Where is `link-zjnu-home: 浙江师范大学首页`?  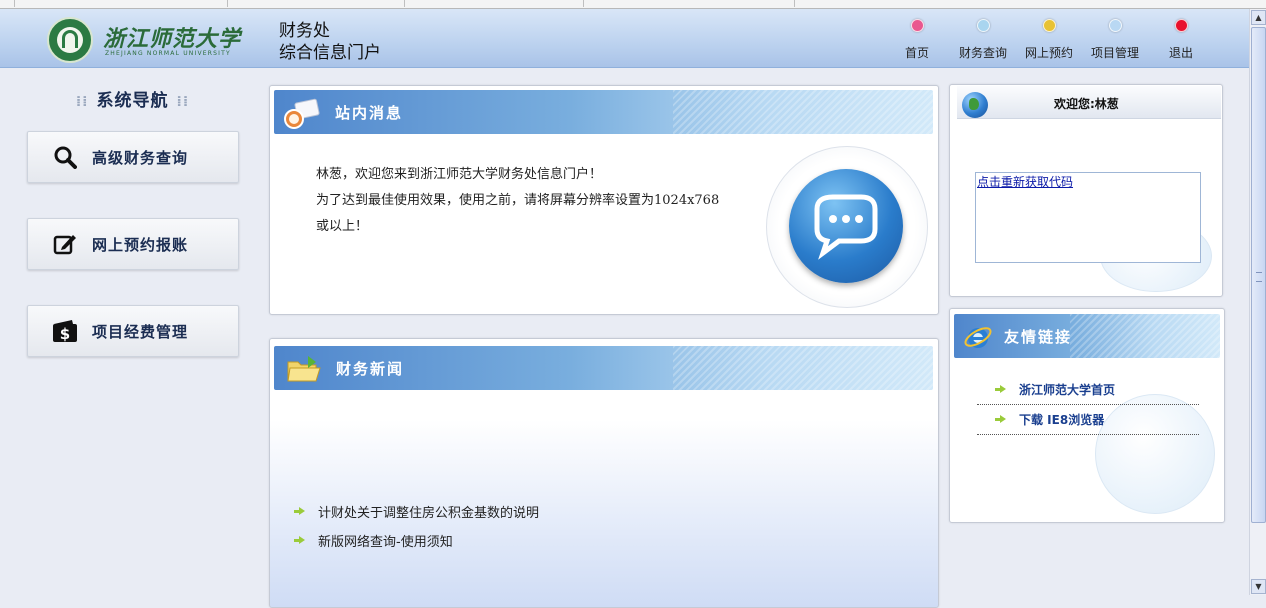
link-zjnu-home: 浙江师范大学首页 is located at coordinates (1088, 390).